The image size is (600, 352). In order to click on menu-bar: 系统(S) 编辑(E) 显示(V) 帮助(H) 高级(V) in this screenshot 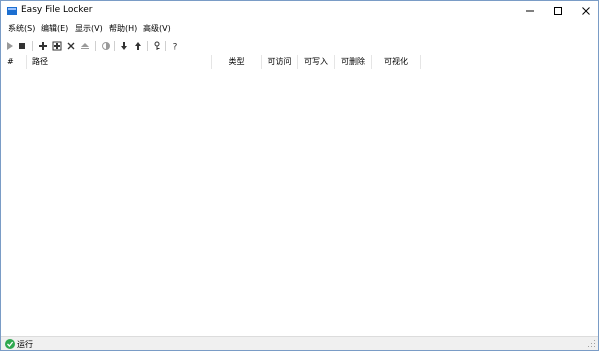, I will do `click(299, 28)`.